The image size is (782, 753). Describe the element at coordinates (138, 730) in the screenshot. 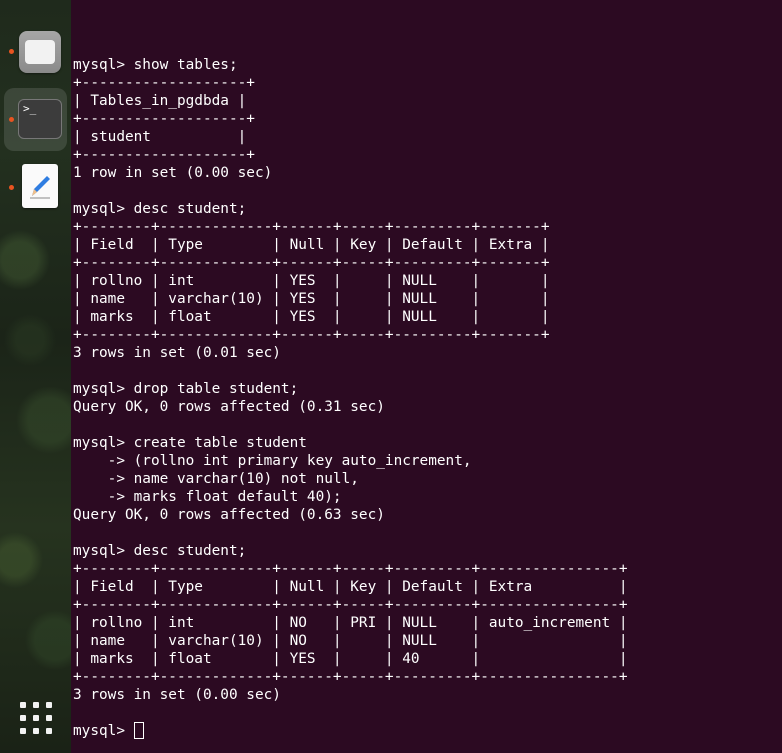

I see `text-cursor` at that location.